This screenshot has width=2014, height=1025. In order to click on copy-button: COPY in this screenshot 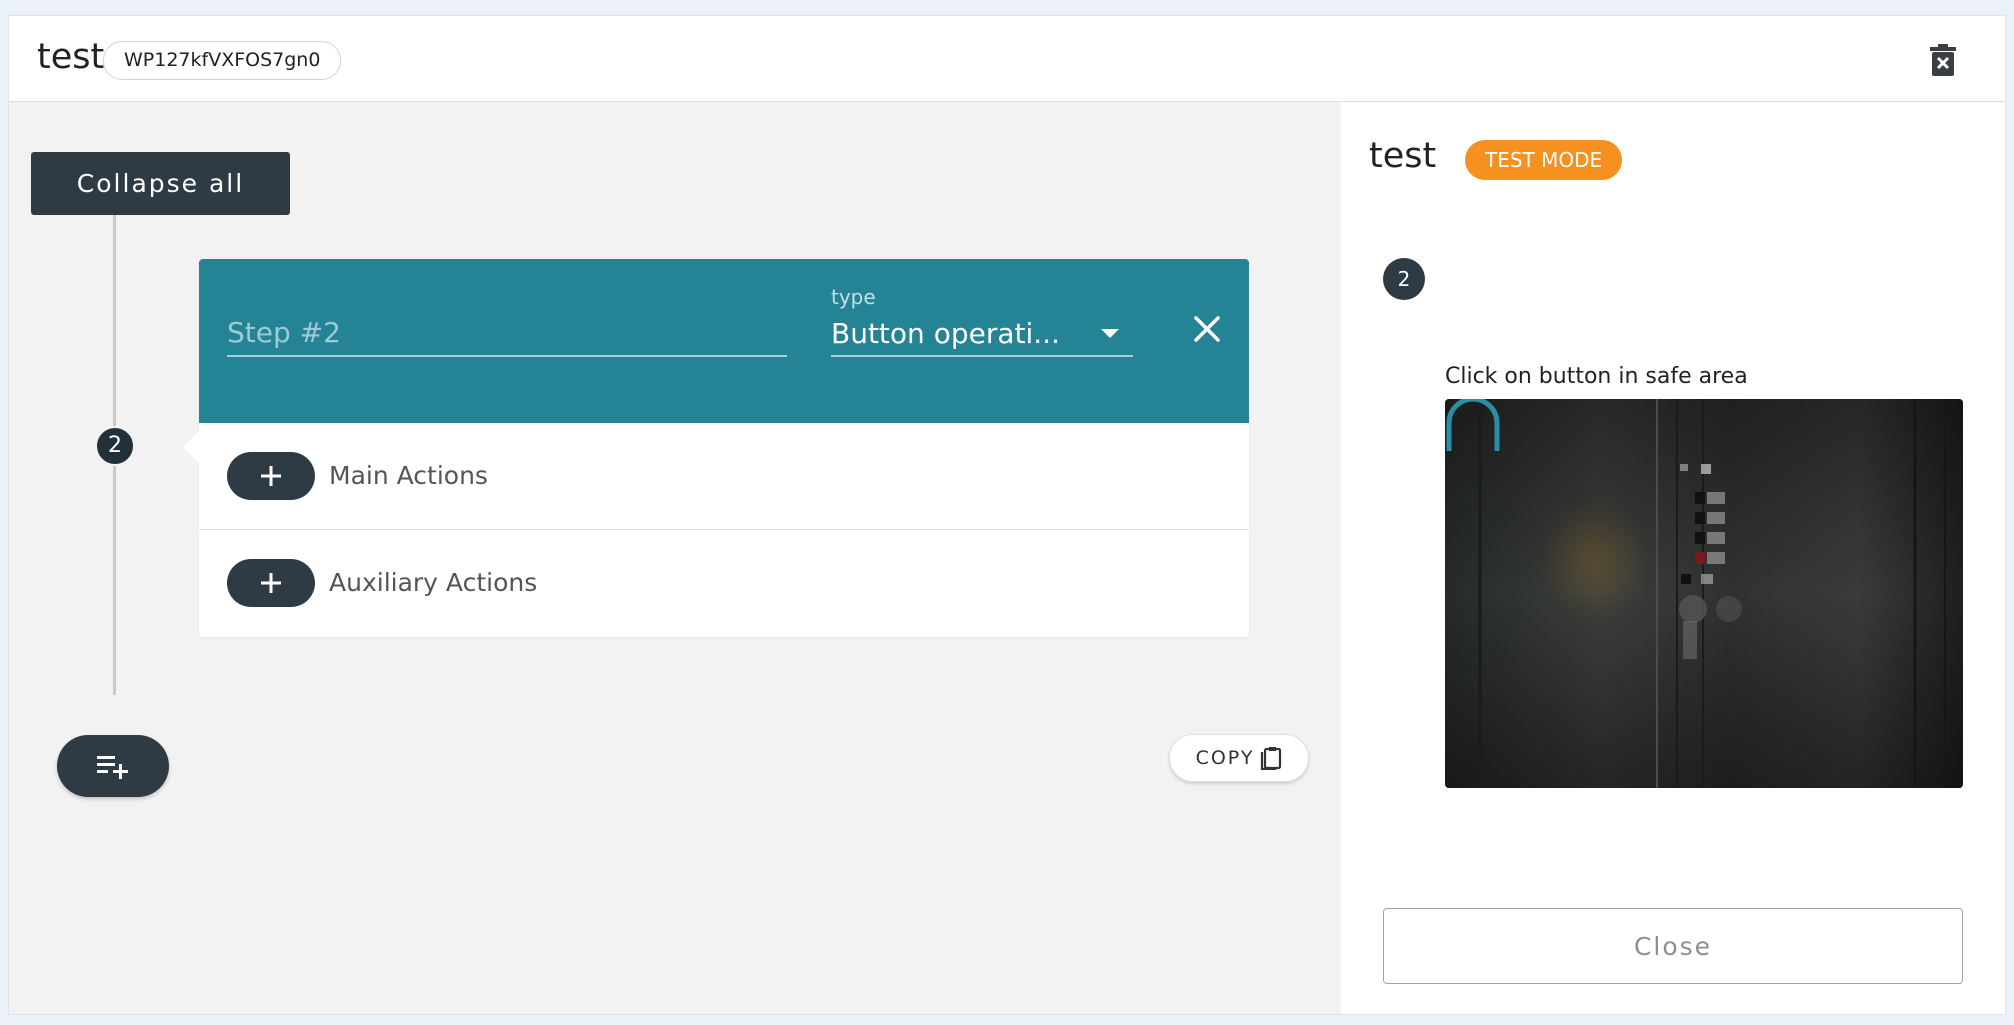, I will do `click(1239, 758)`.